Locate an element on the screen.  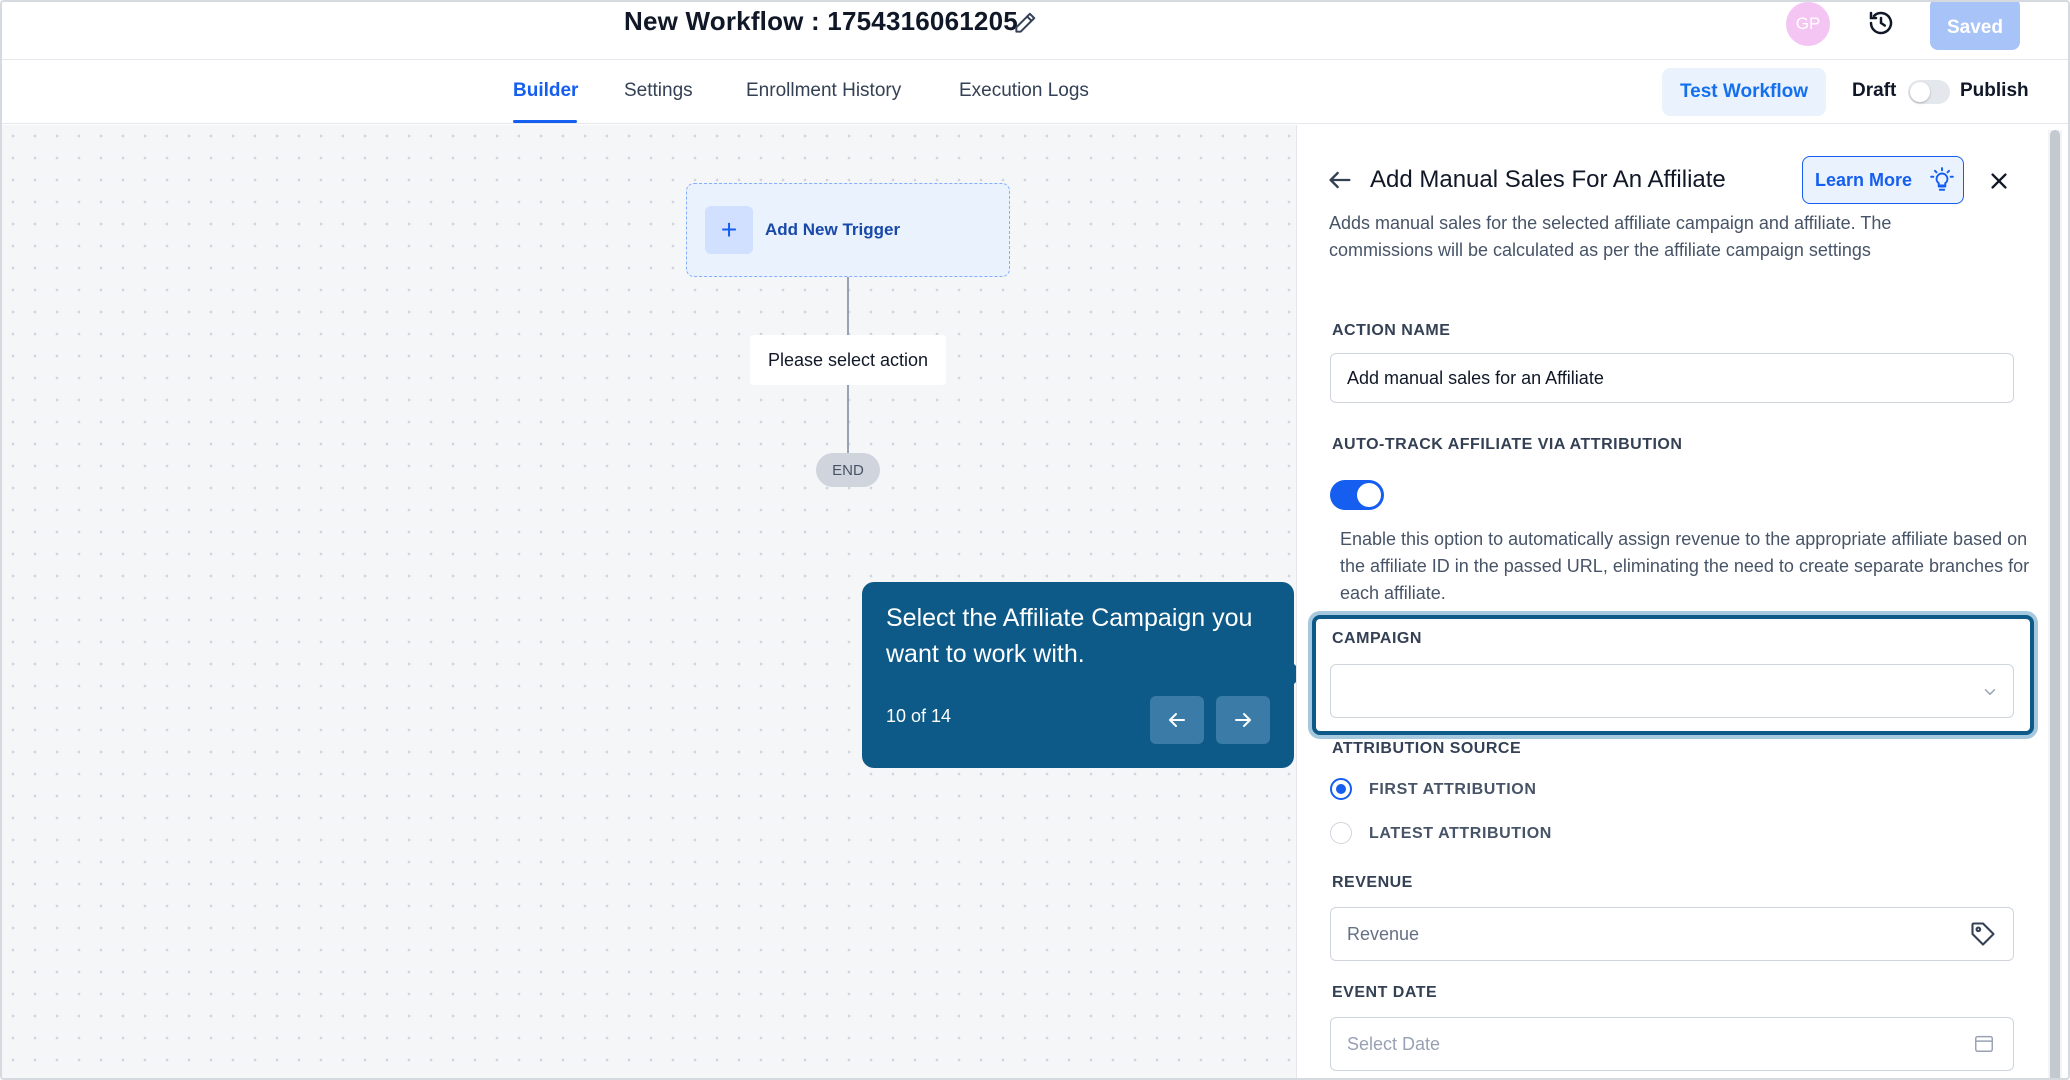
history-icon is located at coordinates (1881, 23).